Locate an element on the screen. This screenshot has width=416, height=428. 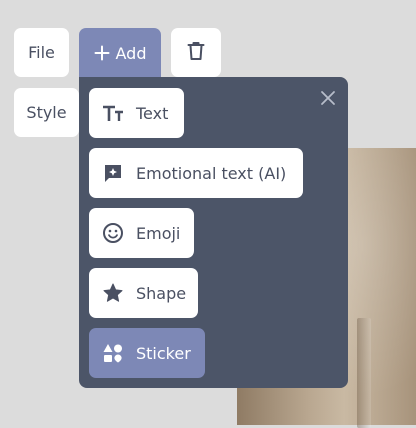
ai-comment-icon is located at coordinates (113, 173).